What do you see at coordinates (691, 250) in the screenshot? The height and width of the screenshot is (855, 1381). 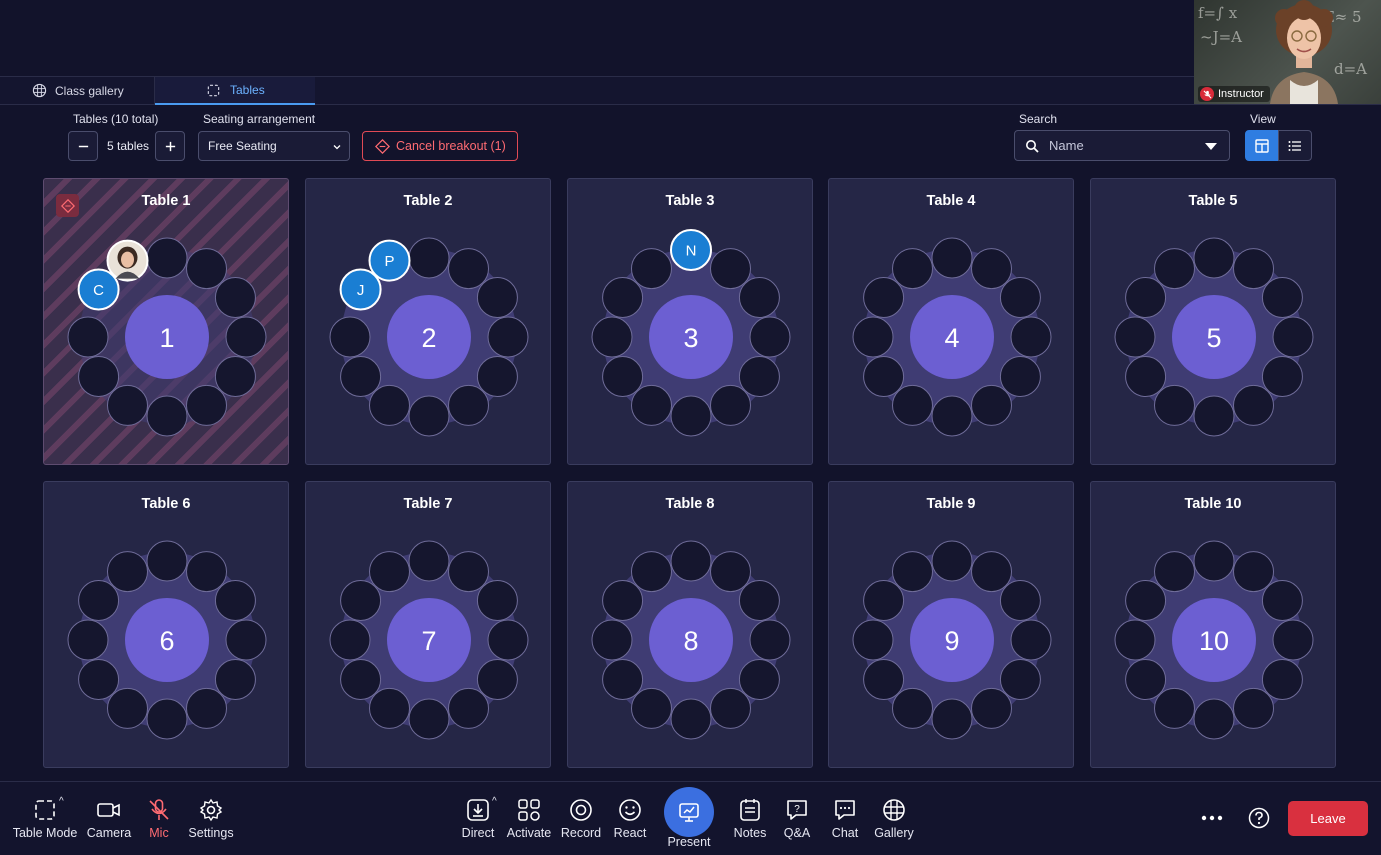 I see `participant-avatar: N` at bounding box center [691, 250].